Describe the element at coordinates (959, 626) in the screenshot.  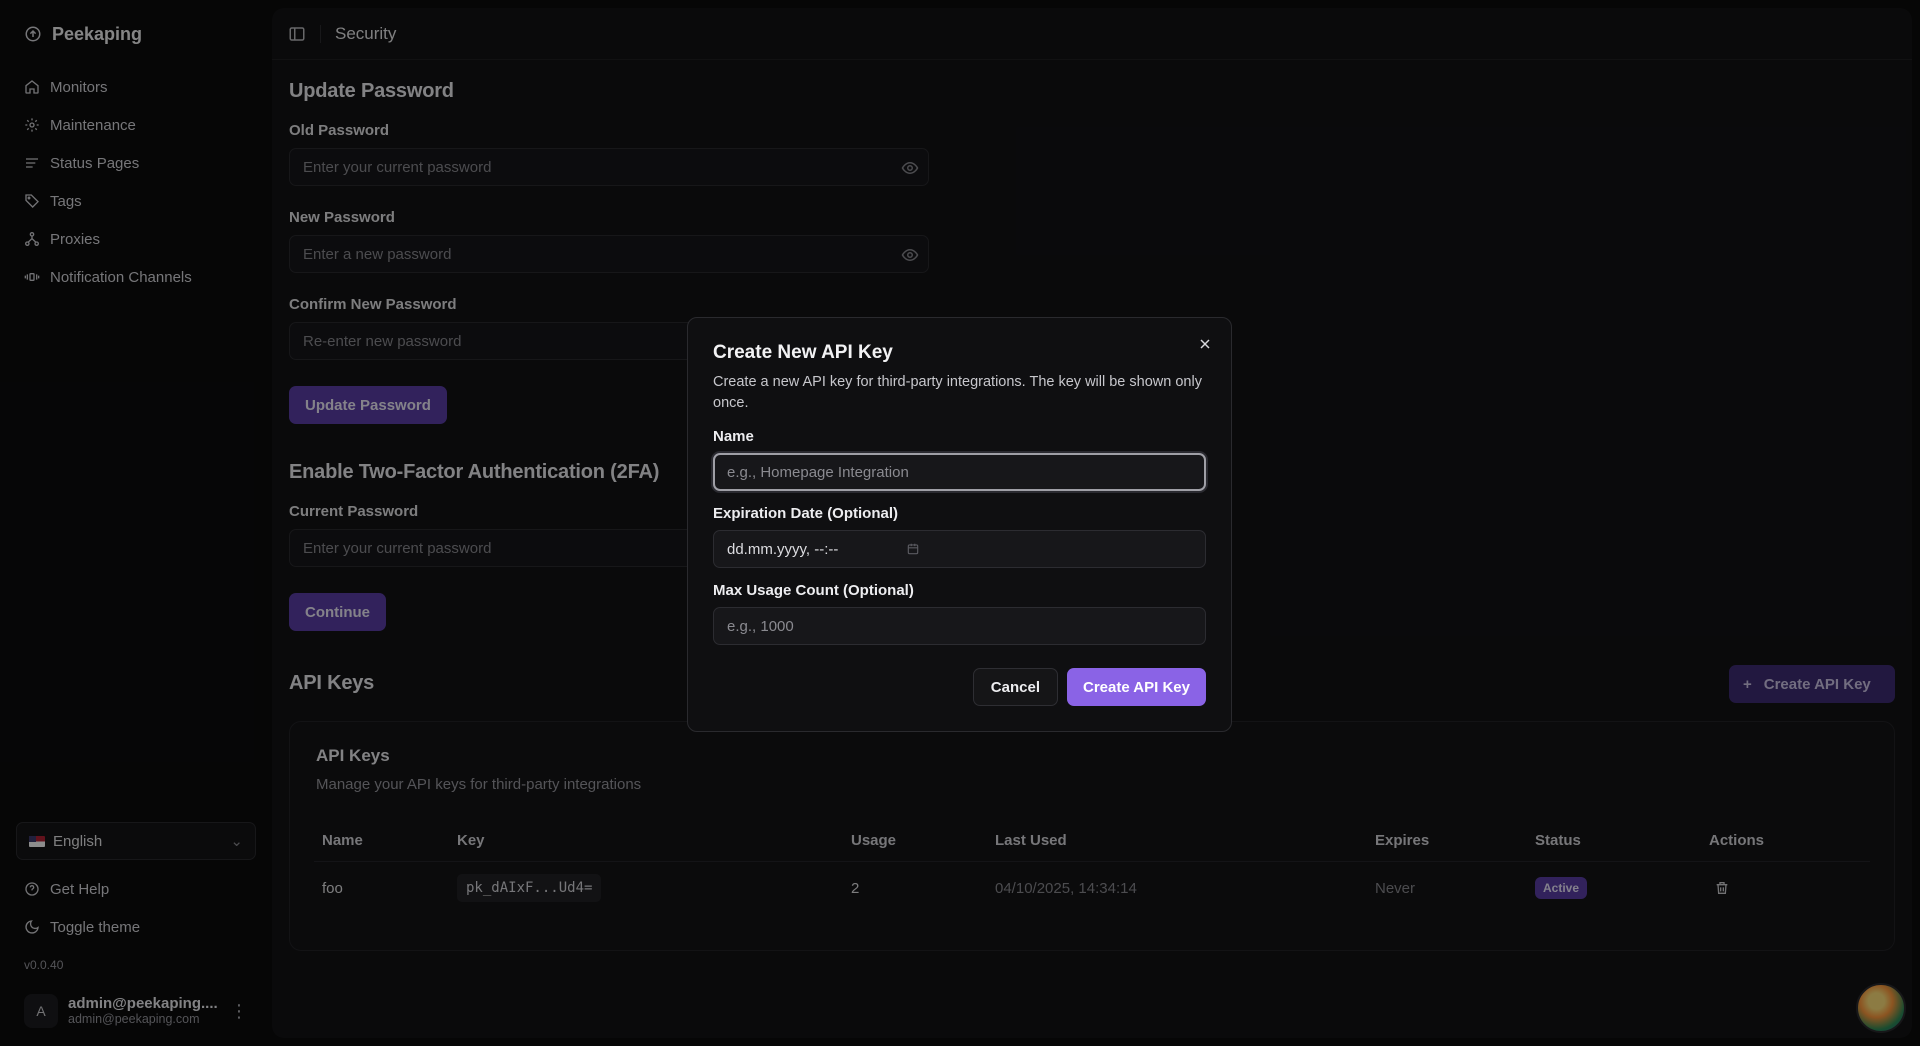
I see `max-usage-input: e.g., 1000` at that location.